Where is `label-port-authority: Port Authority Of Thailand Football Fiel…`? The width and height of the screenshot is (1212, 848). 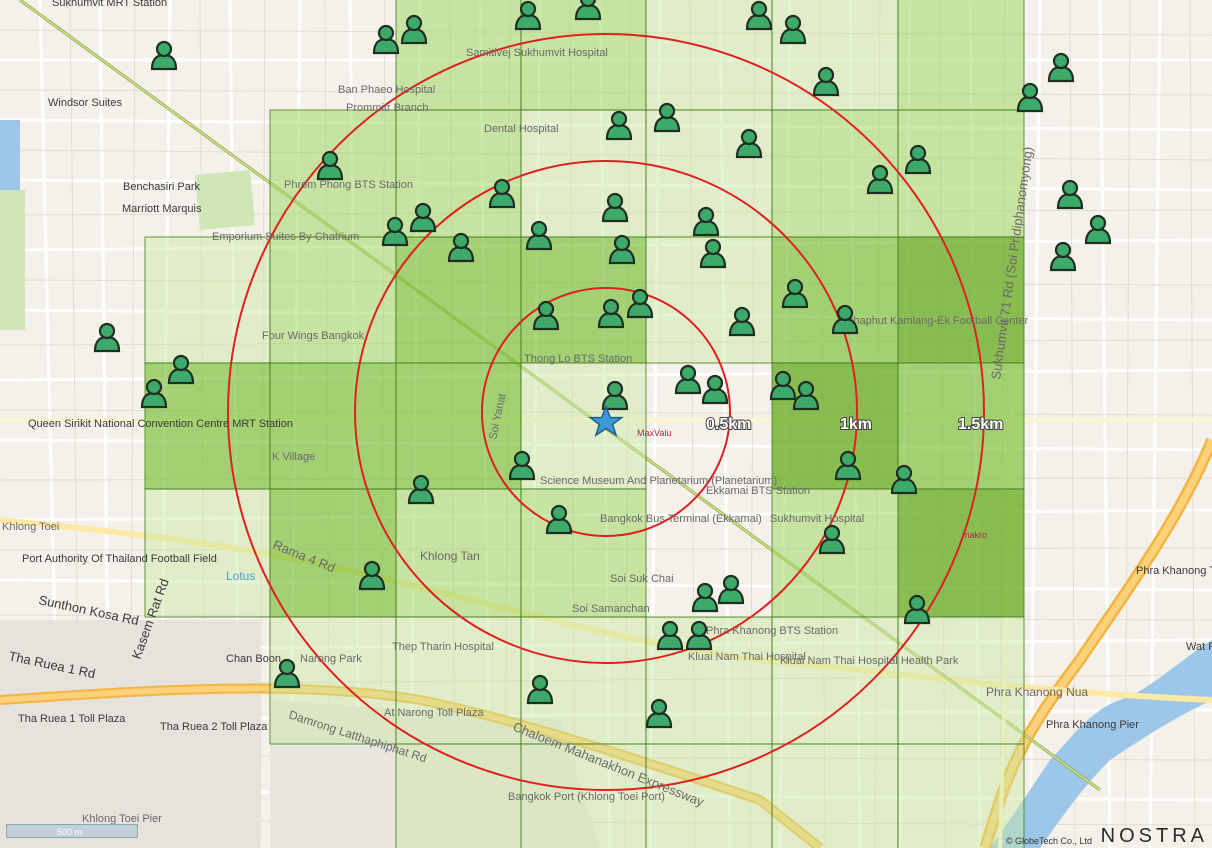
label-port-authority: Port Authority Of Thailand Football Fiel… is located at coordinates (119, 559).